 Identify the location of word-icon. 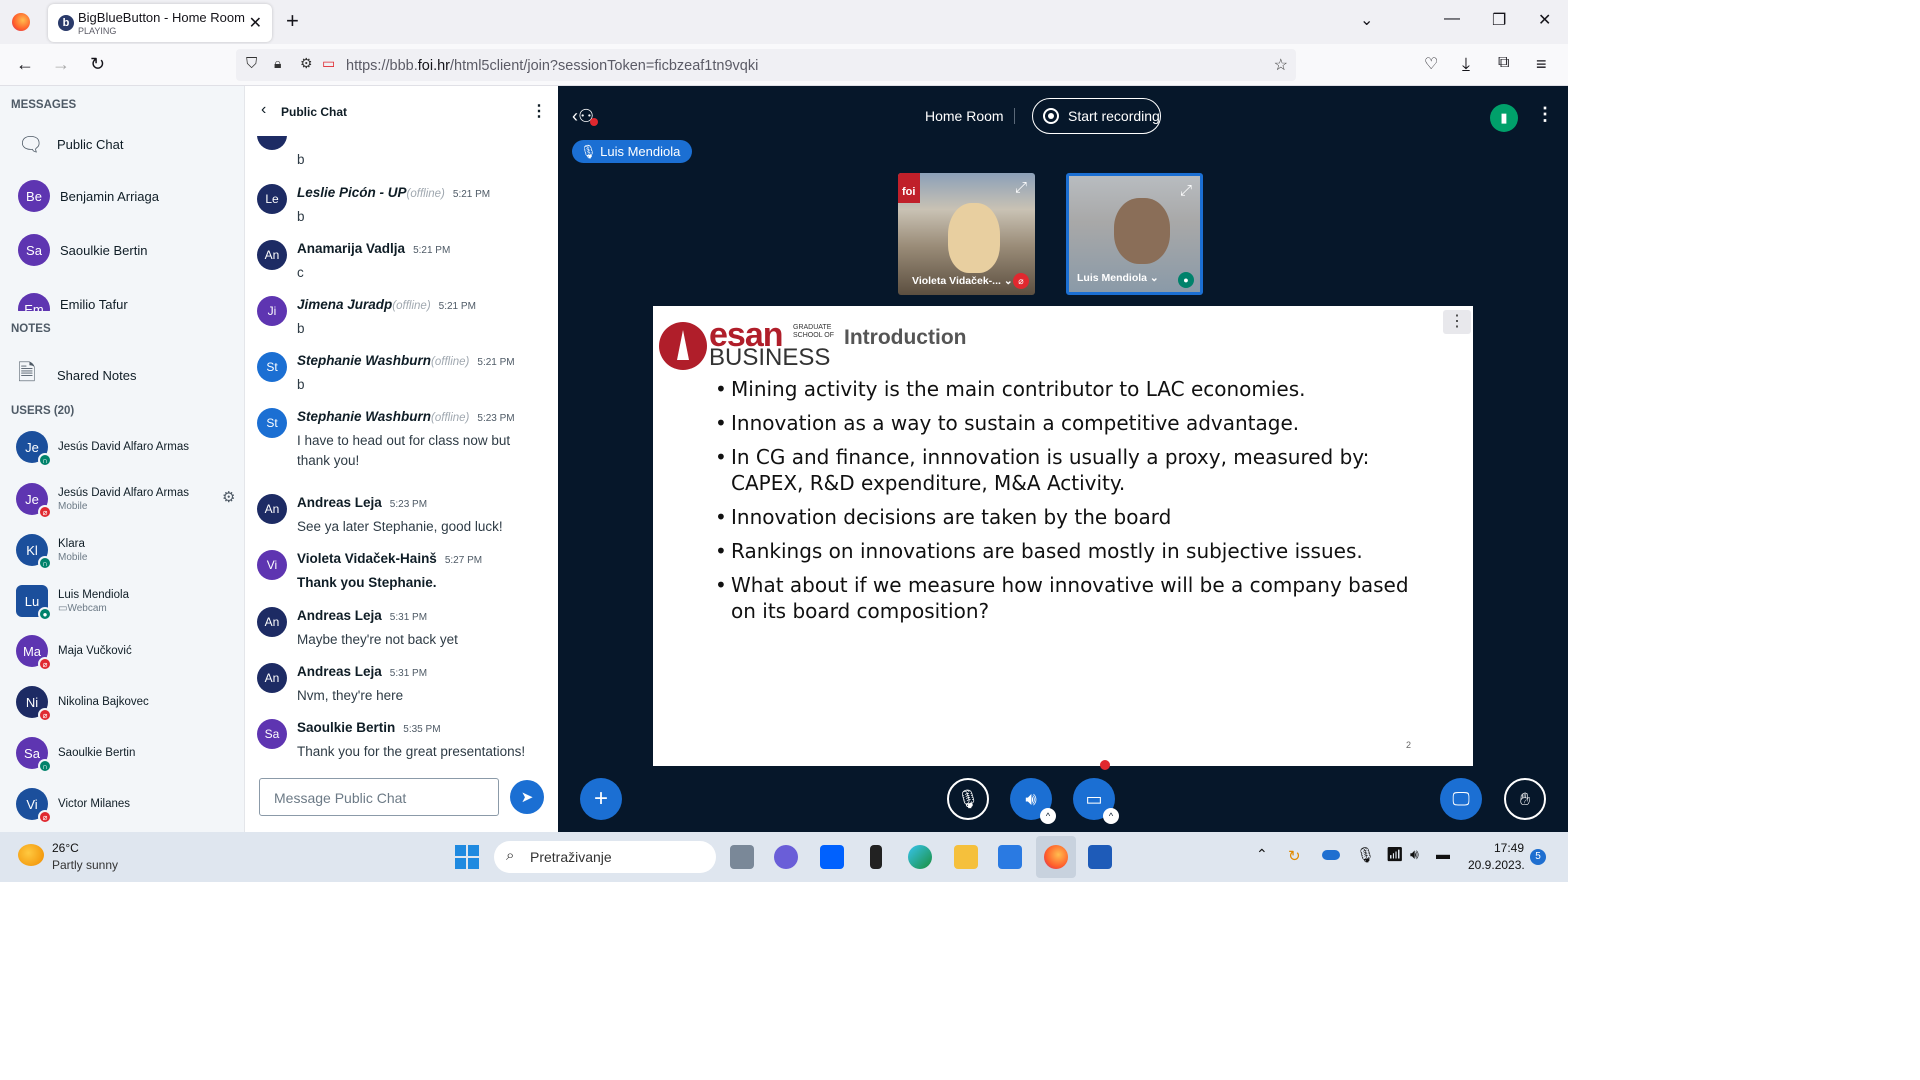
(1100, 857).